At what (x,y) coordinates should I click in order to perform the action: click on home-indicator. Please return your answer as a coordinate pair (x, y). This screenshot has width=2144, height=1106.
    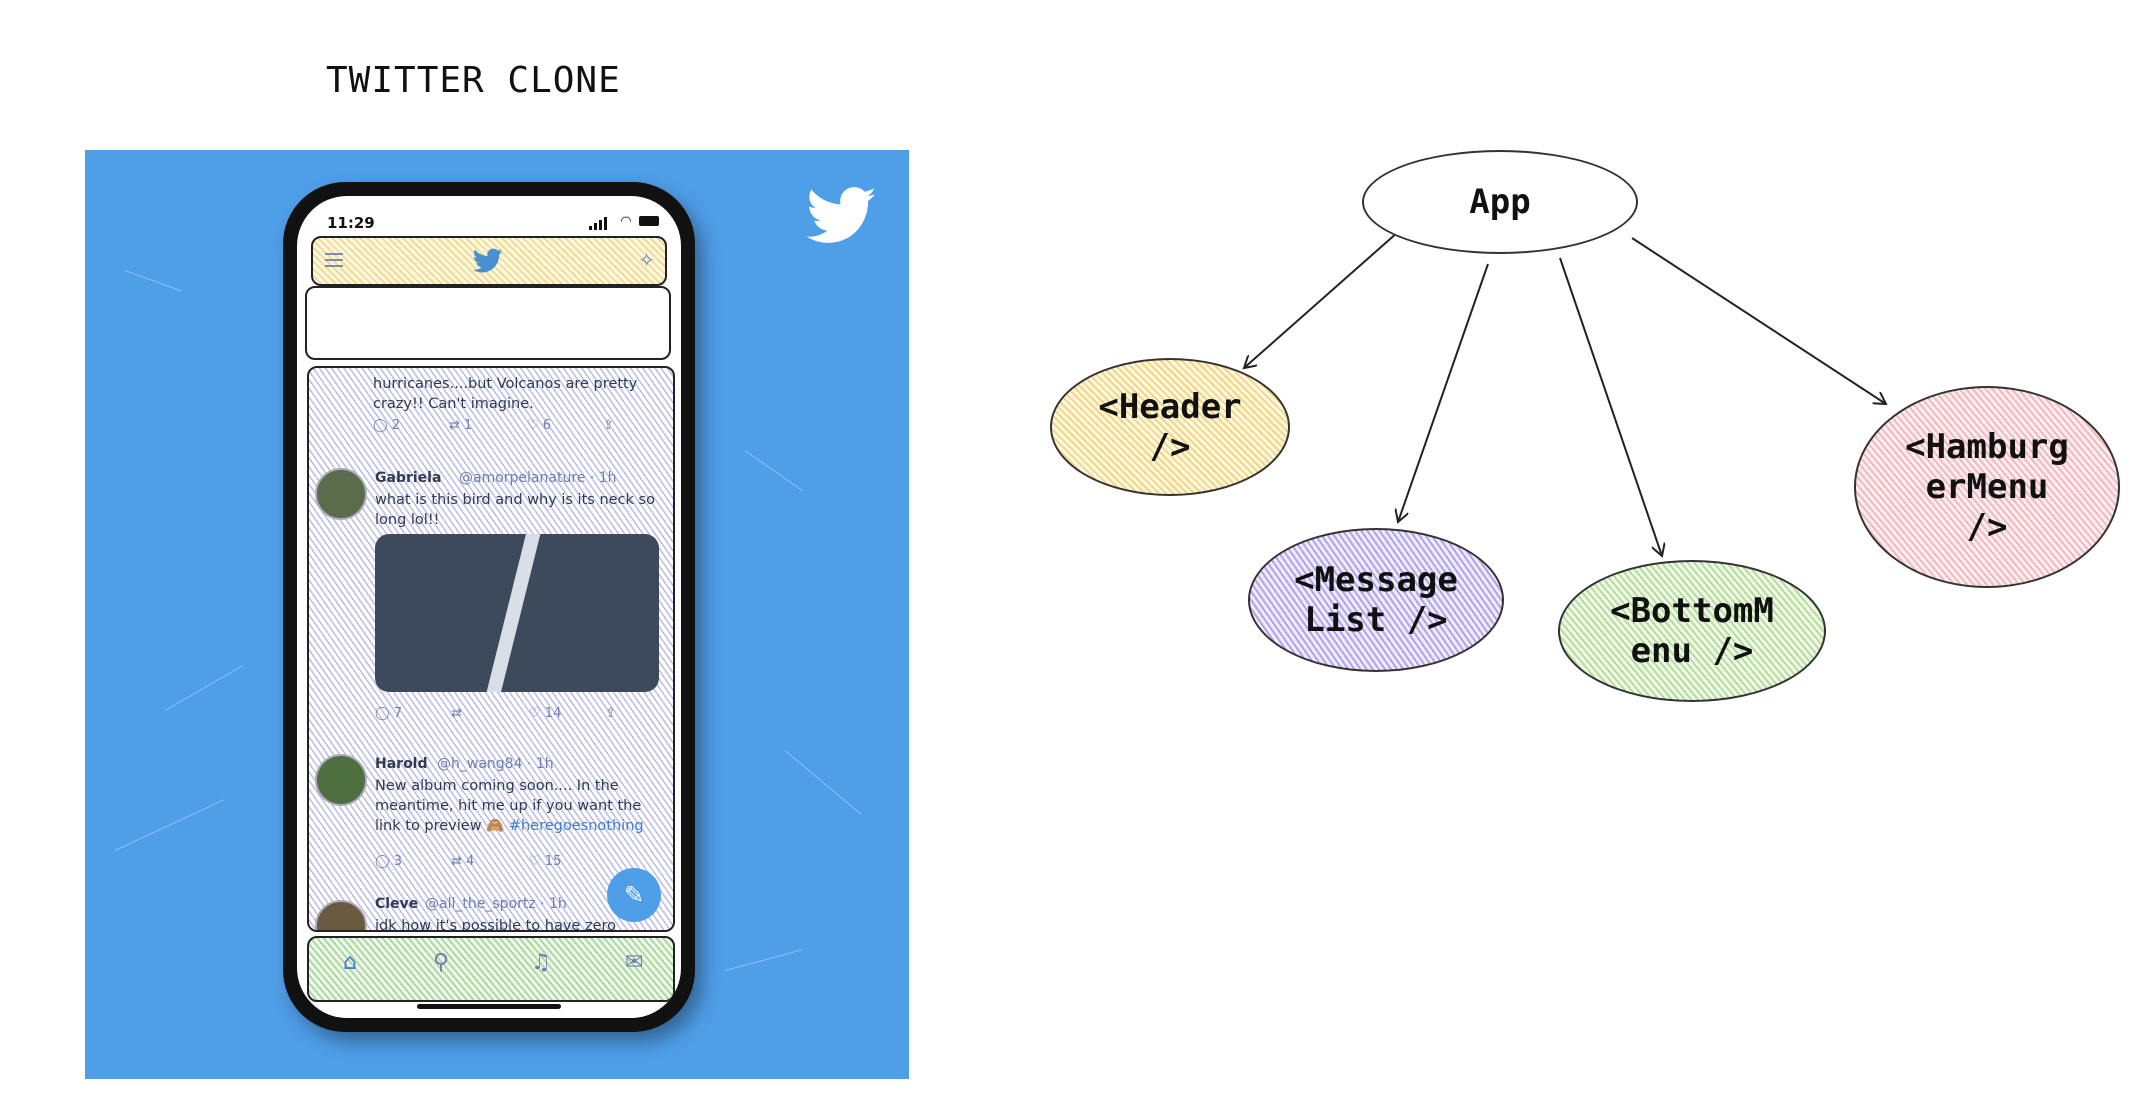
    Looking at the image, I should click on (489, 1006).